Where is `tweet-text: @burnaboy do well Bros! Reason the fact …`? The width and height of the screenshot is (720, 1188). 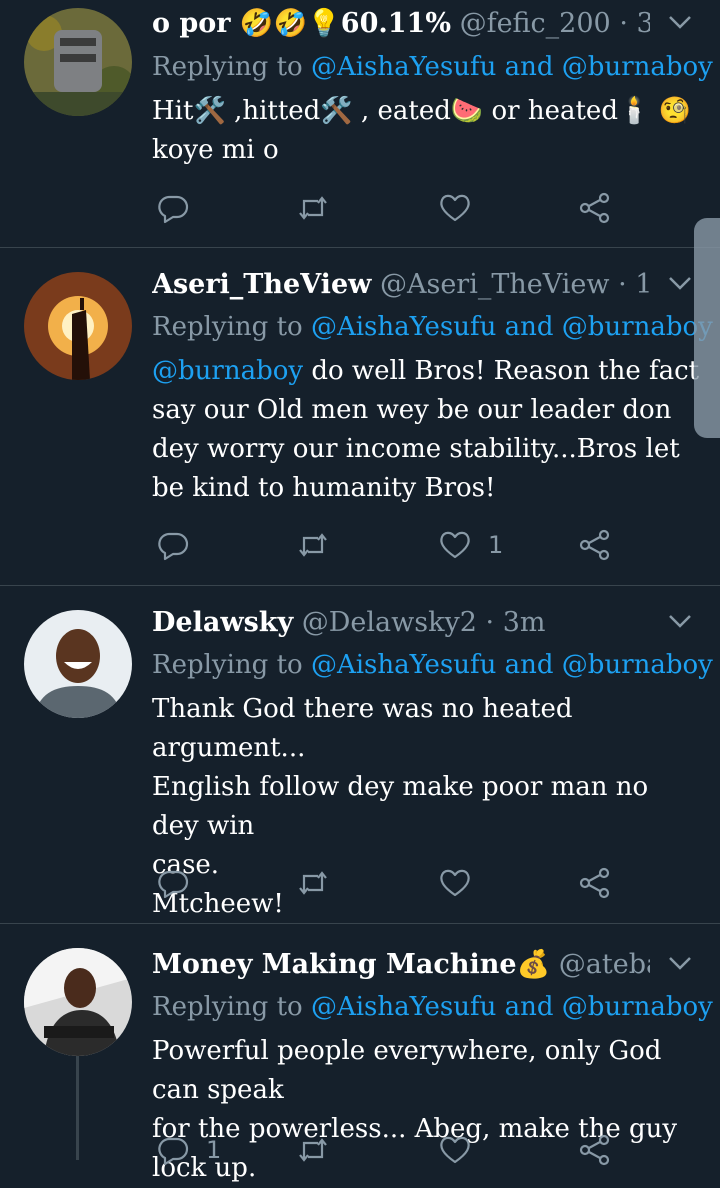 tweet-text: @burnaboy do well Bros! Reason the fact … is located at coordinates (426, 430).